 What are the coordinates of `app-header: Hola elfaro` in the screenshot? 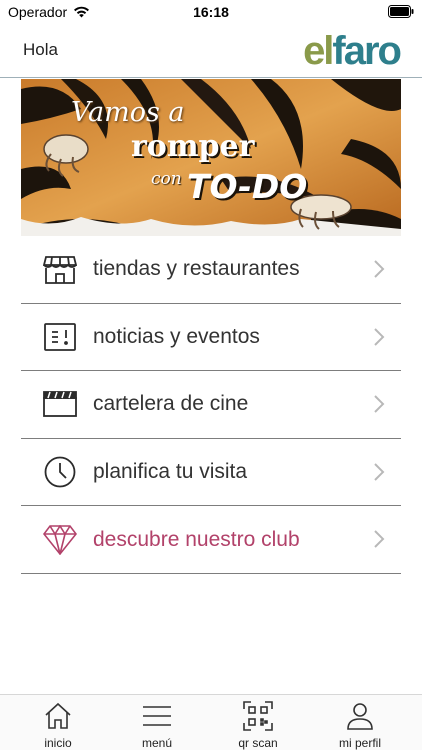 It's located at (211, 51).